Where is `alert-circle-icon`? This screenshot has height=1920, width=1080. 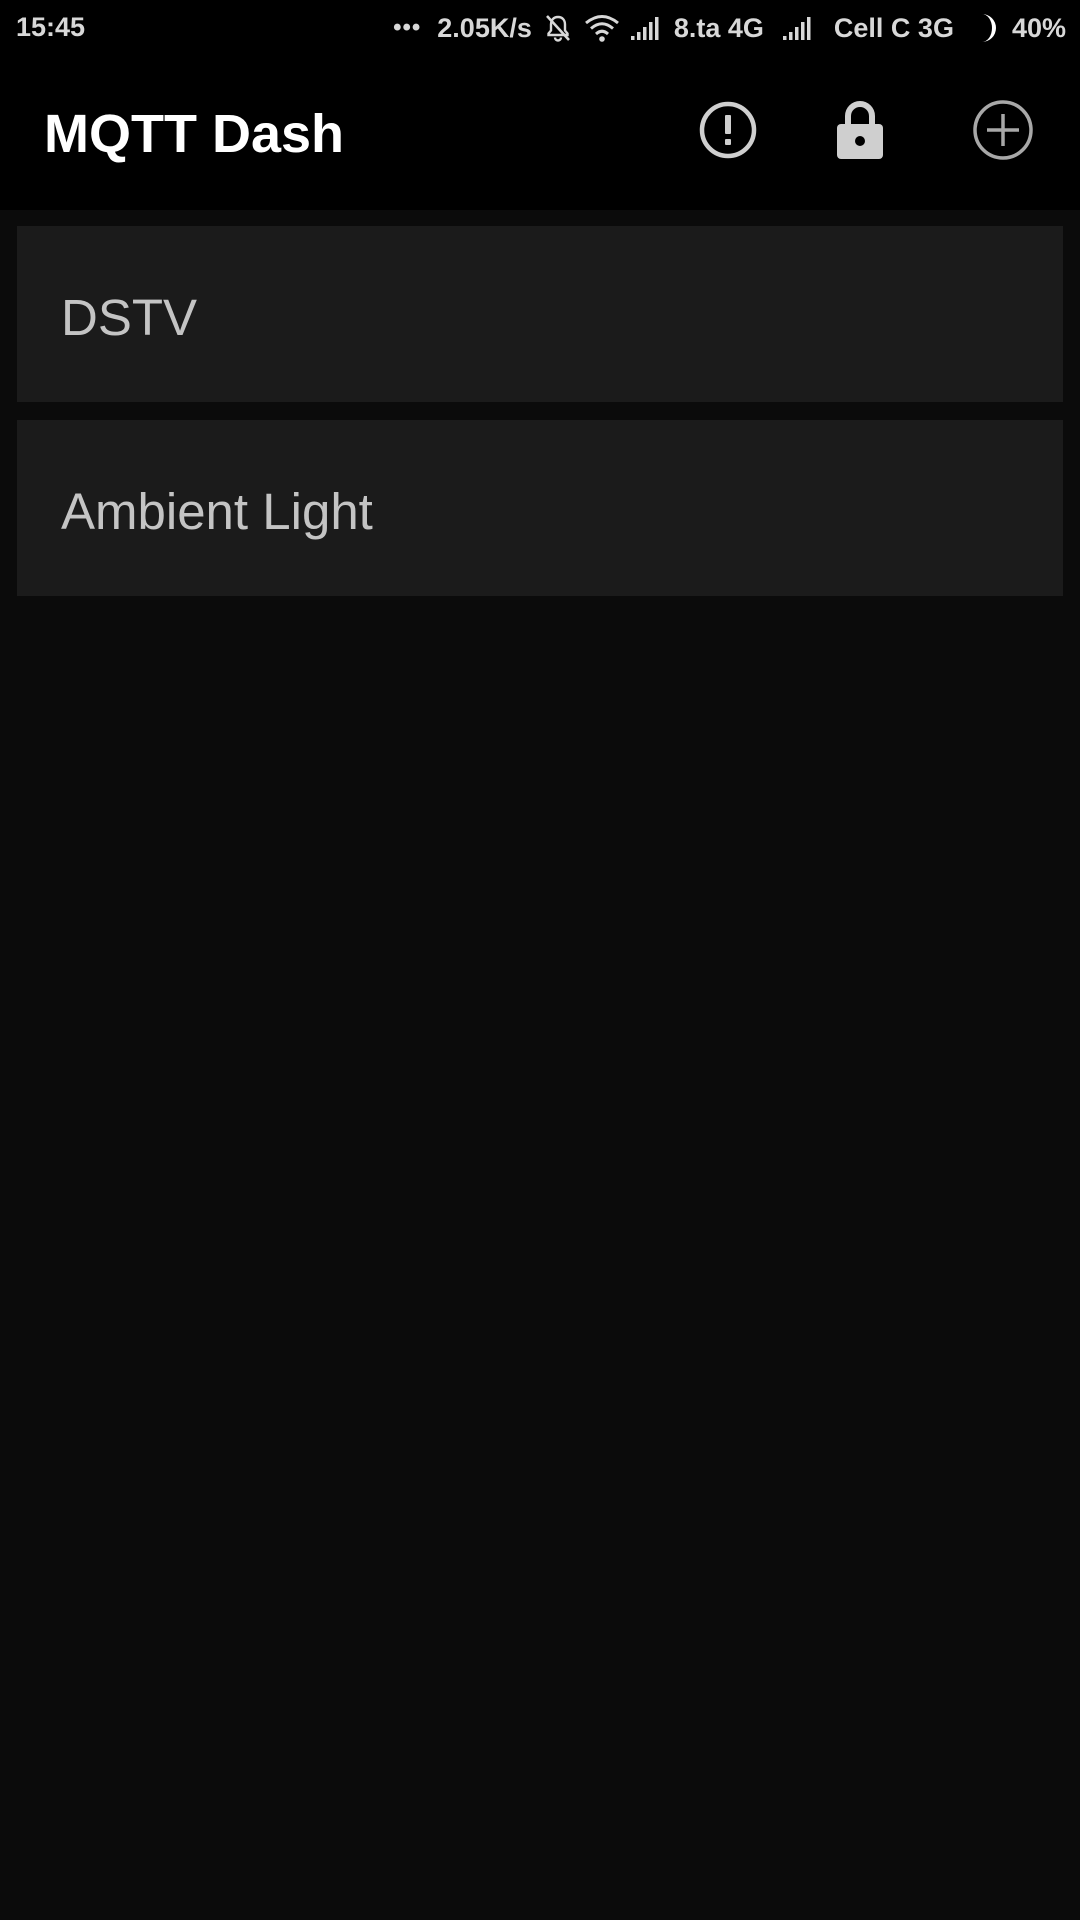 alert-circle-icon is located at coordinates (728, 132).